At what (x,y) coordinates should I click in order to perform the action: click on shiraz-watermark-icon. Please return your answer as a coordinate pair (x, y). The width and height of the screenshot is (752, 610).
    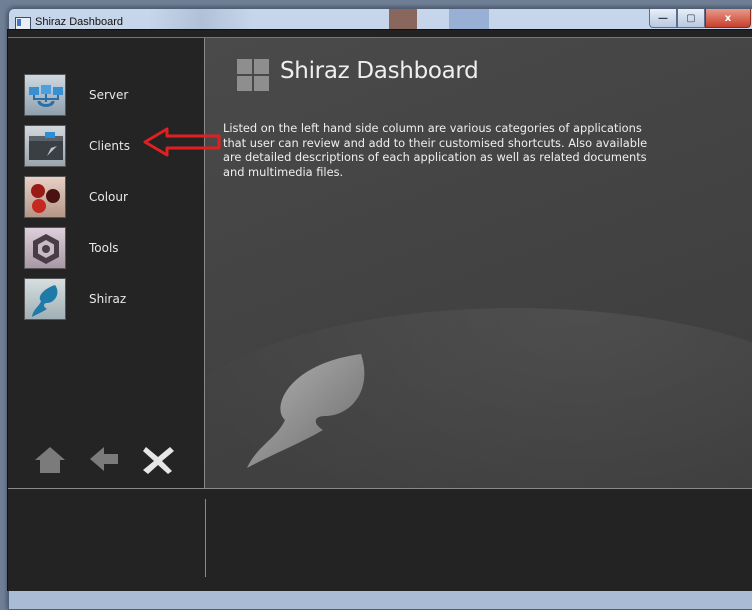
    Looking at the image, I should click on (306, 411).